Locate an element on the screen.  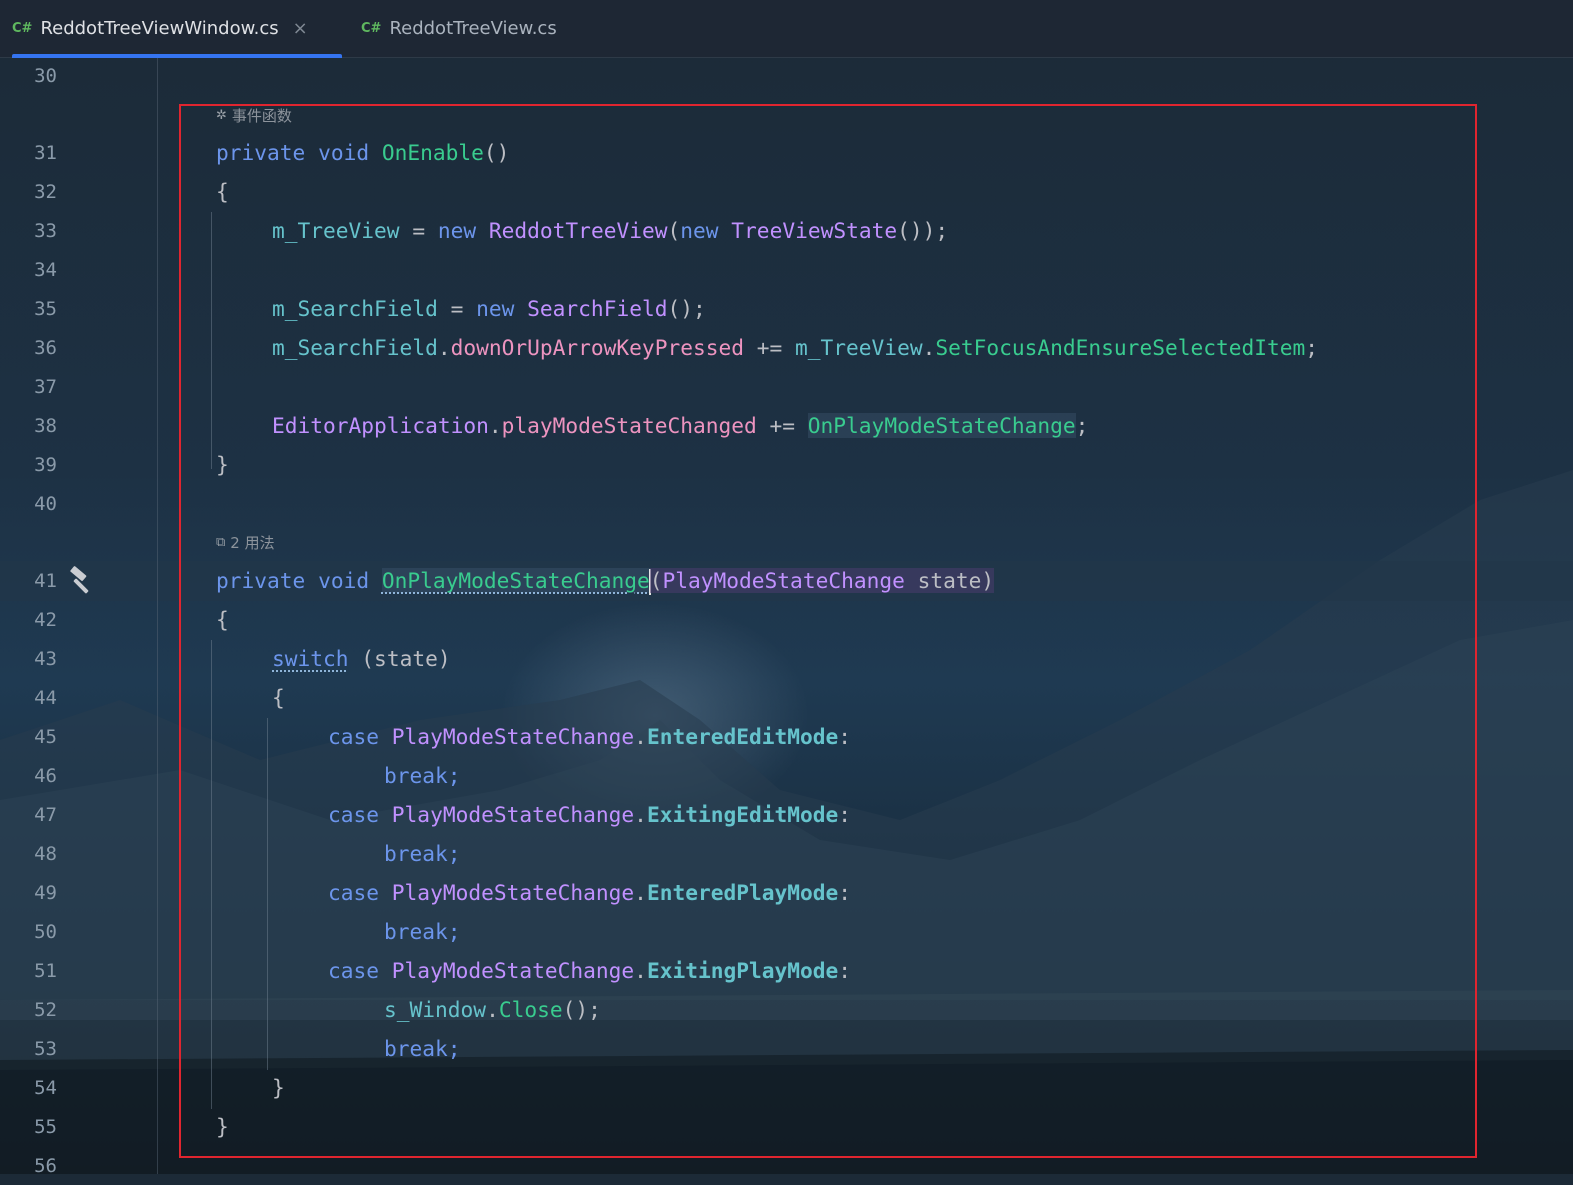
line-number: 47 is located at coordinates (45, 815).